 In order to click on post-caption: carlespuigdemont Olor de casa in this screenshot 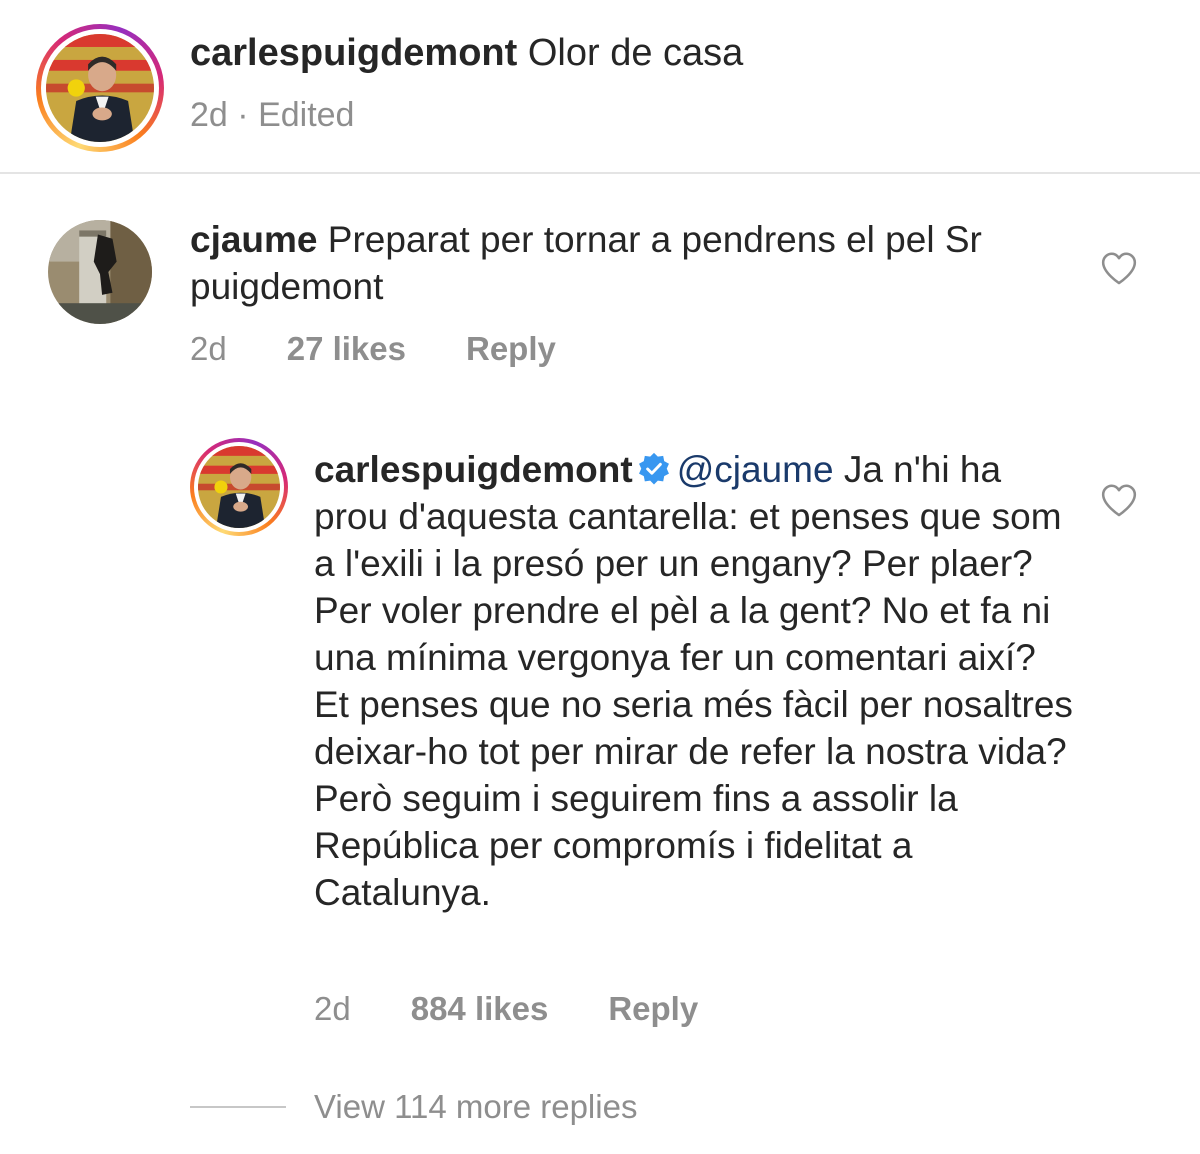, I will do `click(466, 53)`.